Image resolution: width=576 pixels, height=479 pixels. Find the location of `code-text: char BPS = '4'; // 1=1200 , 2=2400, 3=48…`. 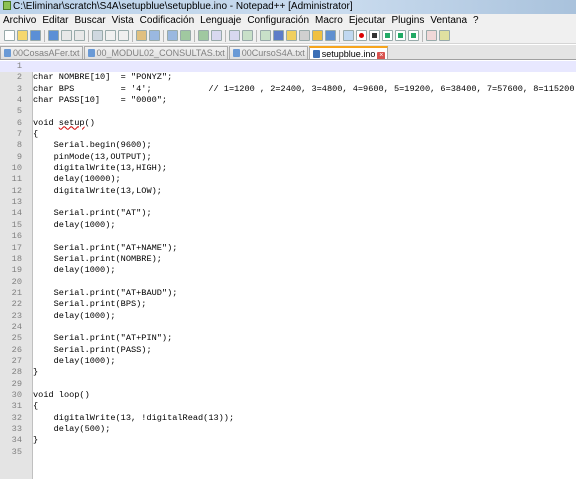

code-text: char BPS = '4'; // 1=1200 , 2=2400, 3=48… is located at coordinates (304, 88).